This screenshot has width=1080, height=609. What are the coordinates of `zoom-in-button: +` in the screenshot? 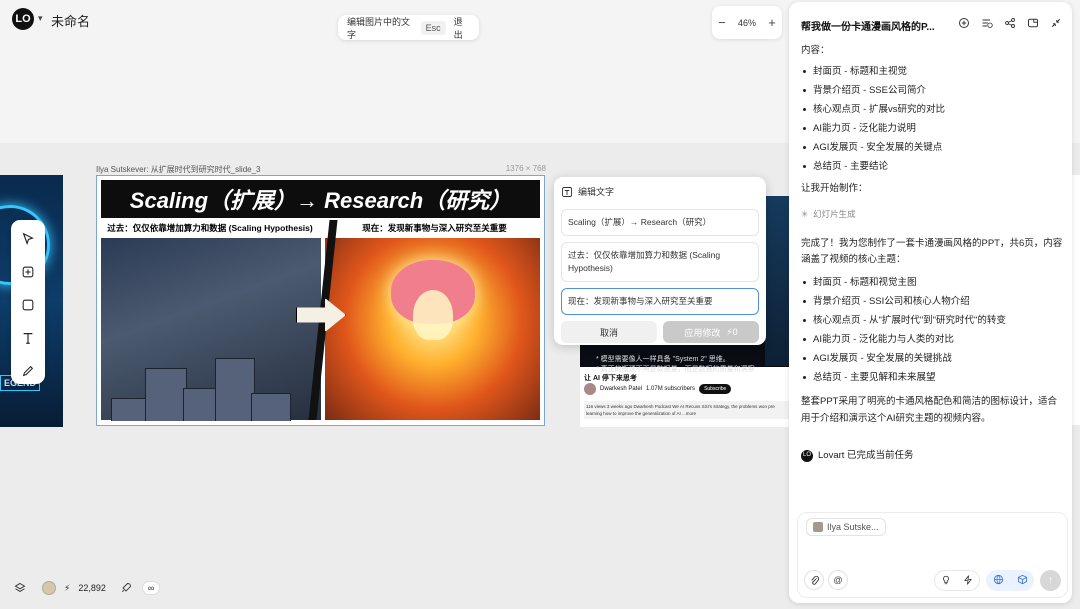 It's located at (772, 22).